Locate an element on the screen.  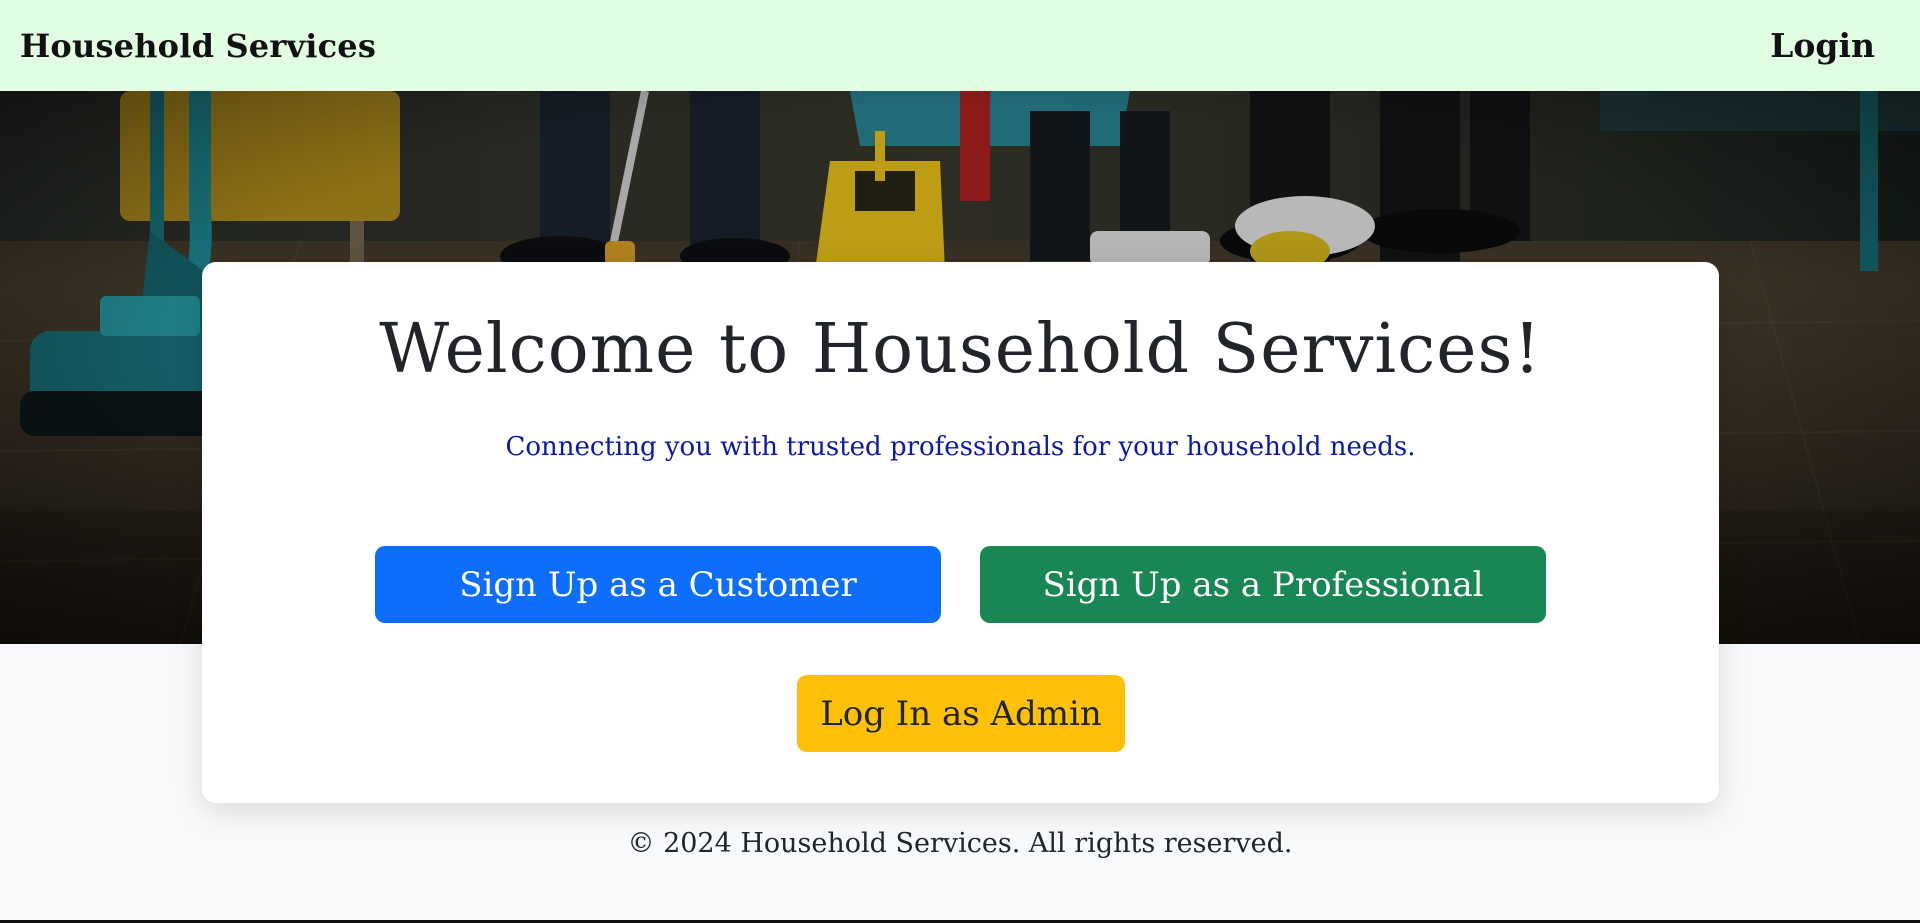
signup-customer-button: Sign Up as a Customer is located at coordinates (658, 584).